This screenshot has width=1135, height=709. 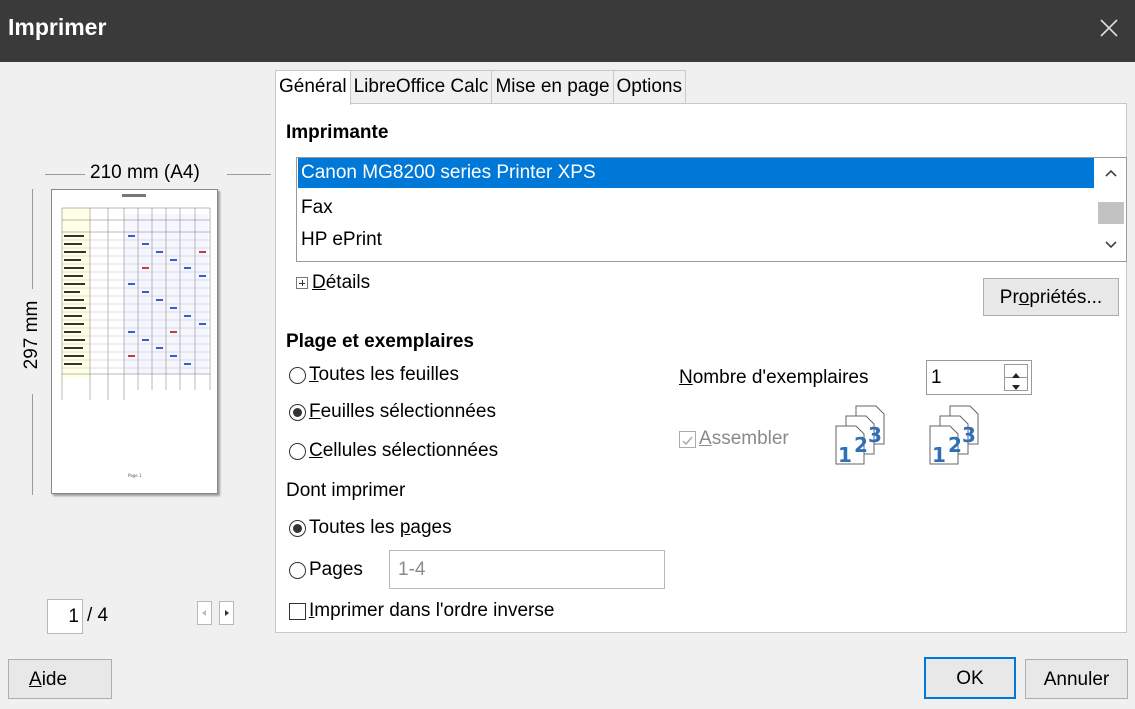 What do you see at coordinates (145, 172) in the screenshot?
I see `page-width-label: 210 mm (A4)` at bounding box center [145, 172].